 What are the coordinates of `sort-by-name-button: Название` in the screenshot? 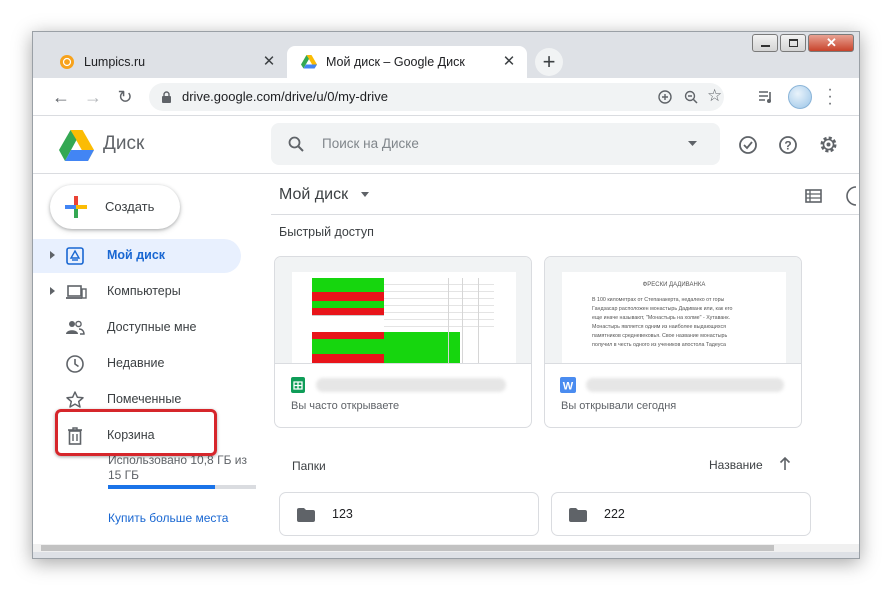 It's located at (736, 465).